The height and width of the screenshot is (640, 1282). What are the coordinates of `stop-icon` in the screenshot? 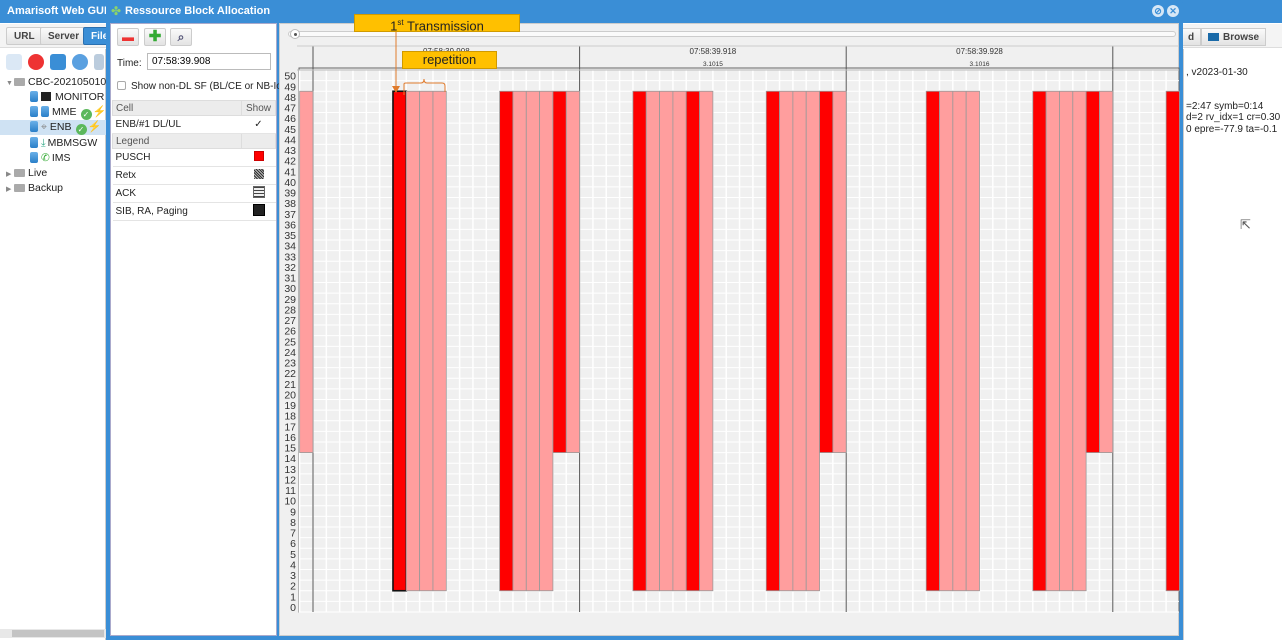 It's located at (36, 62).